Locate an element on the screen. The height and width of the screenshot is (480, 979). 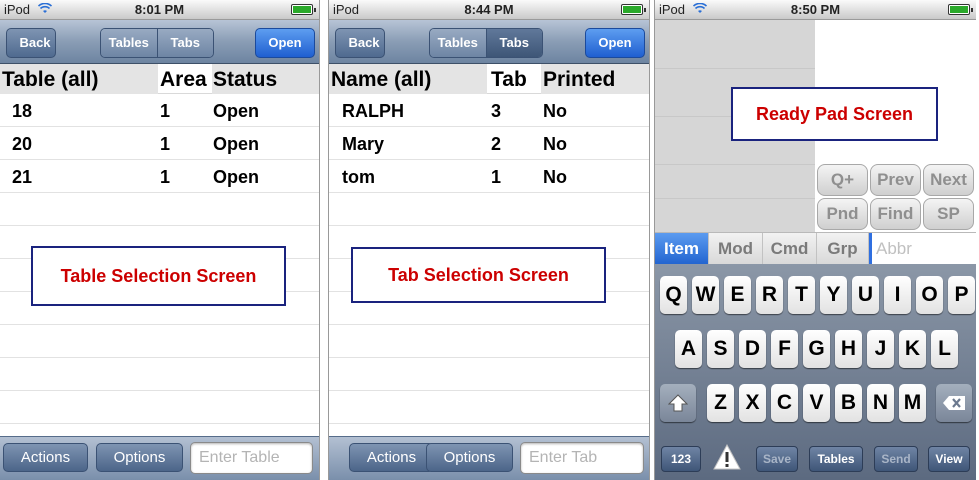
shift-icon is located at coordinates (678, 405).